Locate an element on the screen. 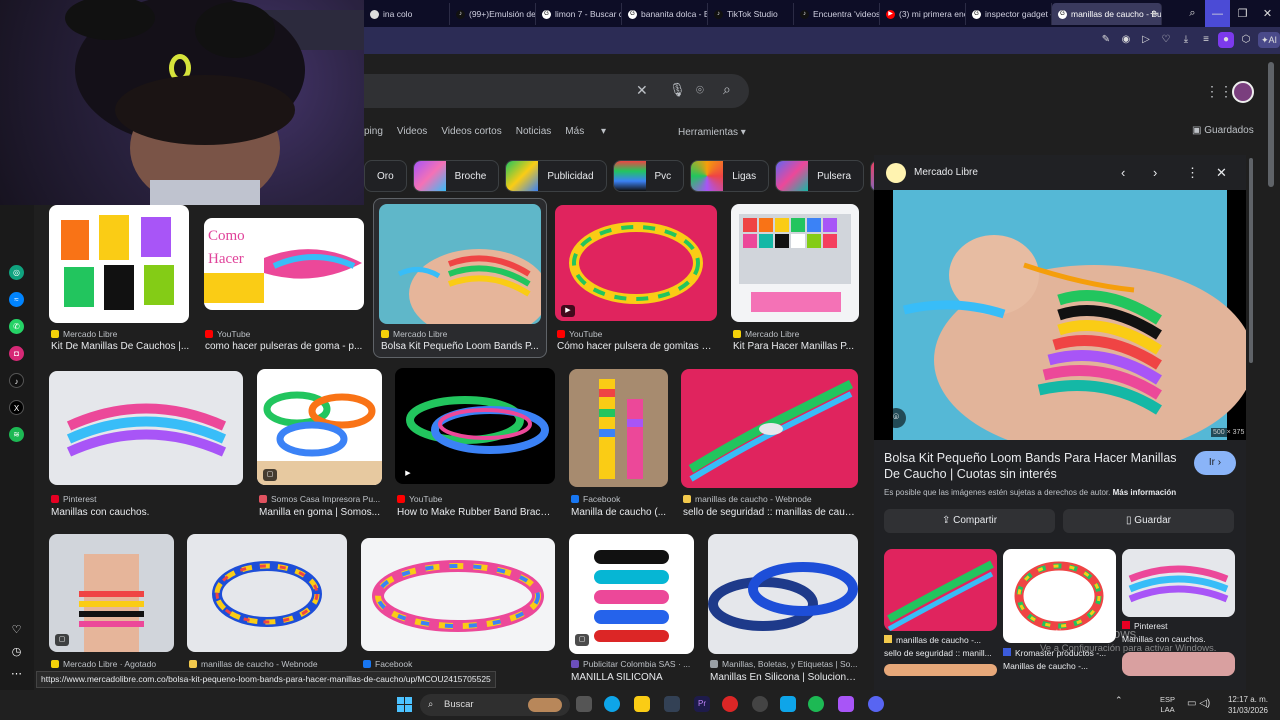 The height and width of the screenshot is (720, 1280). browser-tab: Ginspector gadget - is located at coordinates (1009, 14).